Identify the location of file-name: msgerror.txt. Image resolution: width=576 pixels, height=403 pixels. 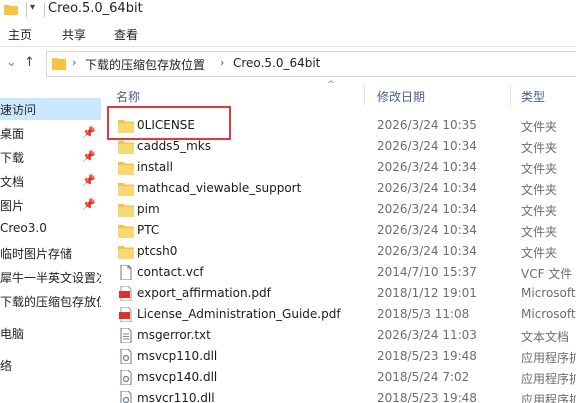
(174, 335).